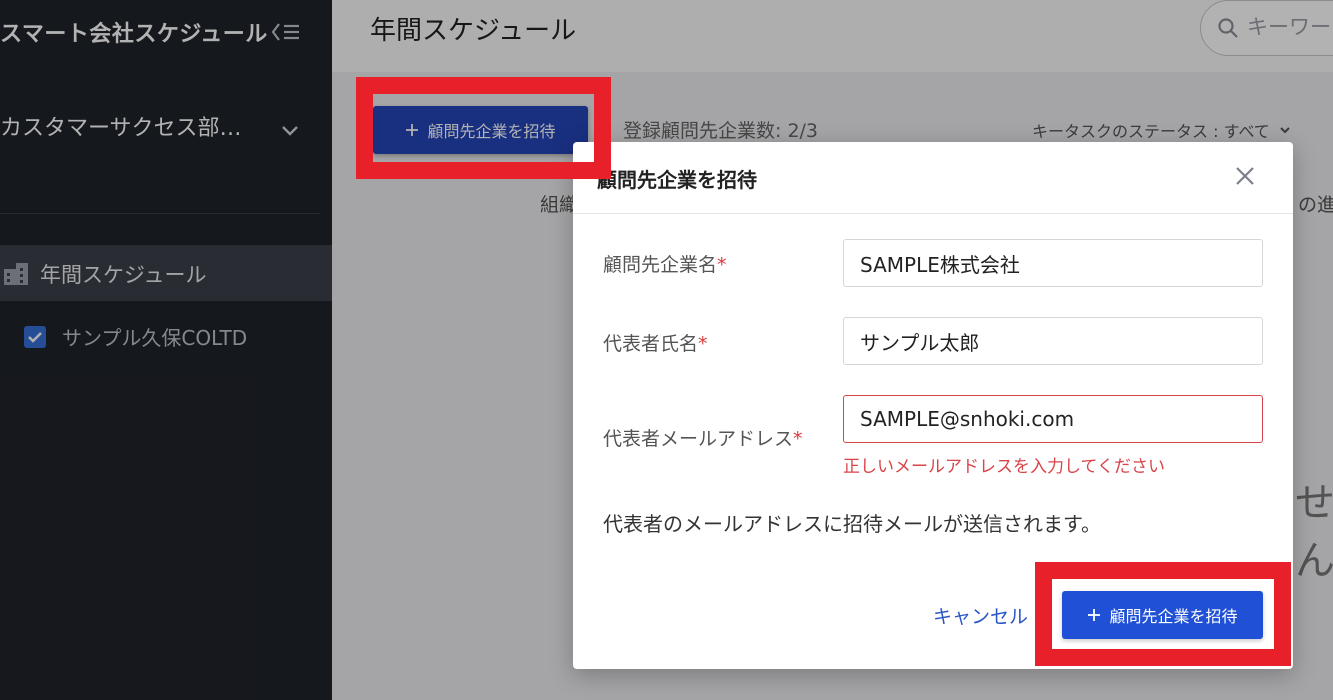  I want to click on company-name-label: 顧問先企業名*, so click(665, 265).